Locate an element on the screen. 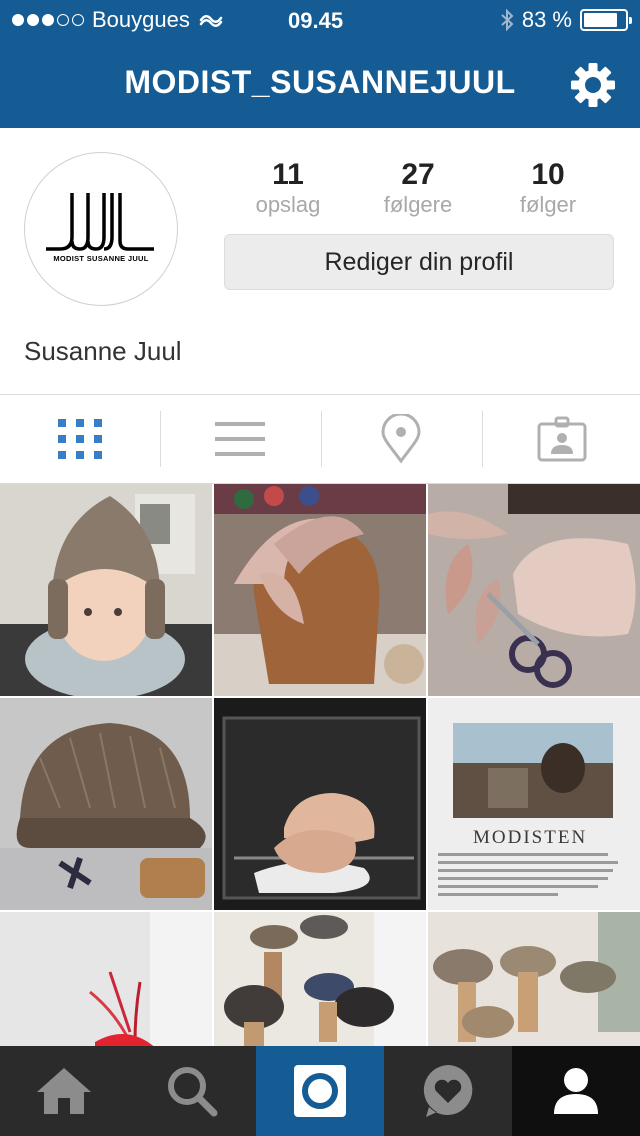 This screenshot has height=1136, width=640. photo-pink-felt-headpiece is located at coordinates (320, 590).